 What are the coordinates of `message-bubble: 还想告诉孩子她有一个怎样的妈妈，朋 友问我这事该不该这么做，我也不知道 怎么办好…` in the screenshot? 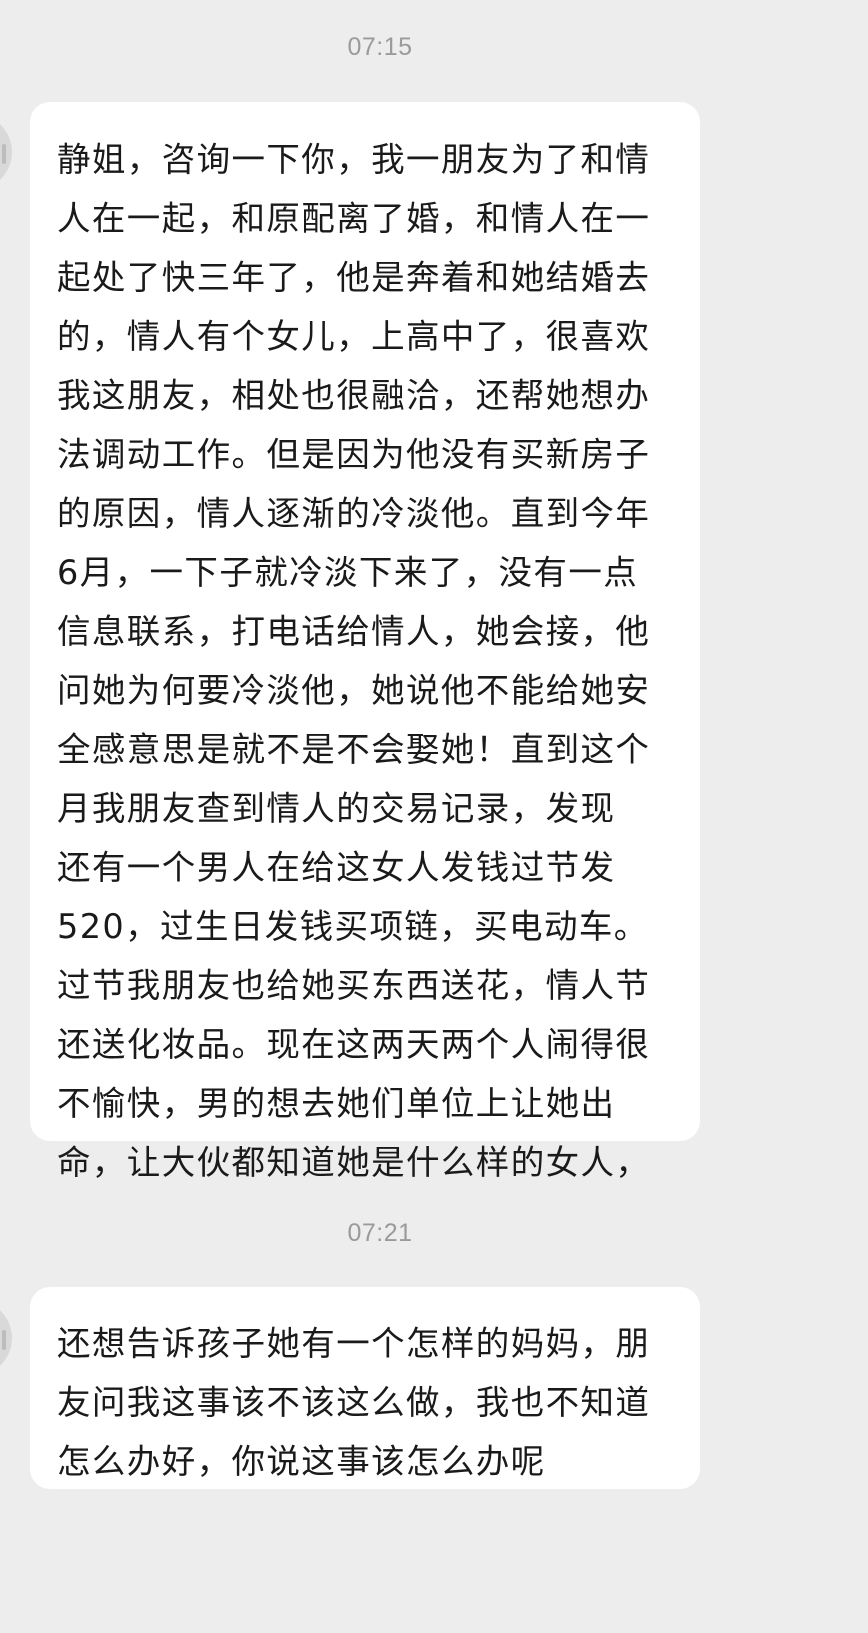 It's located at (365, 1388).